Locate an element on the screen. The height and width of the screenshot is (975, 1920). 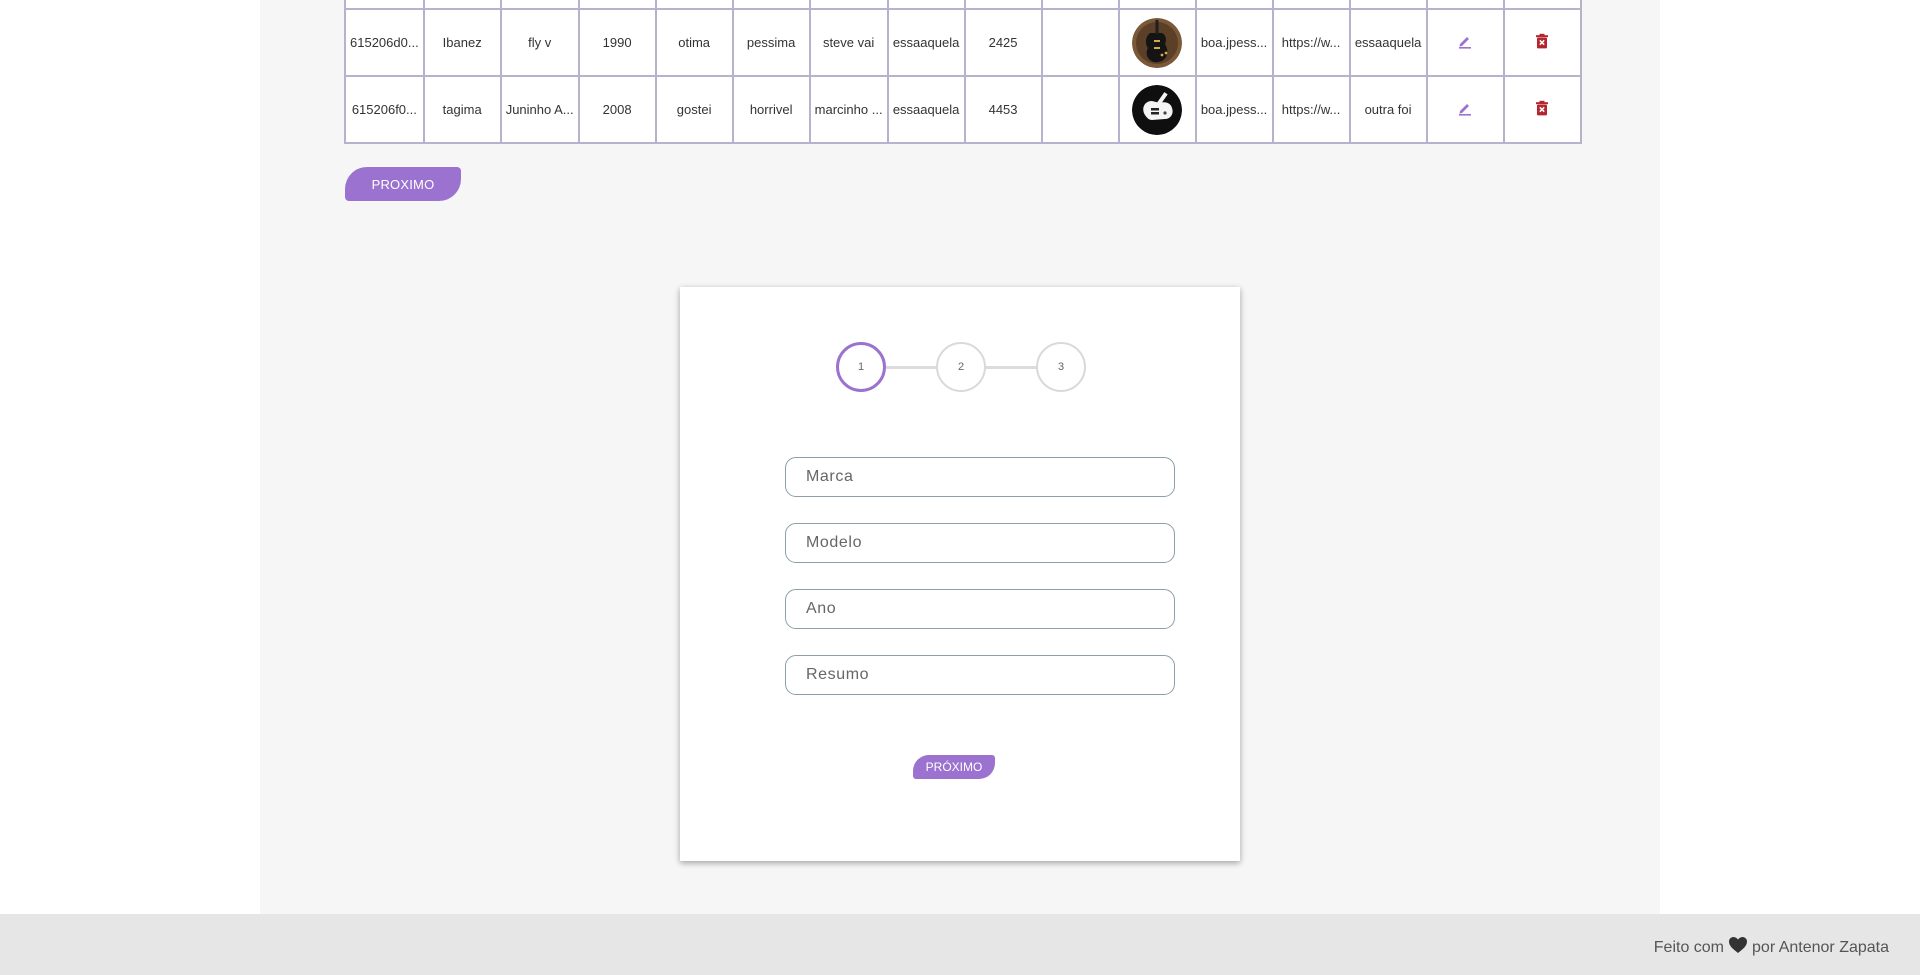
cell-ano: 2008 is located at coordinates (617, 109).